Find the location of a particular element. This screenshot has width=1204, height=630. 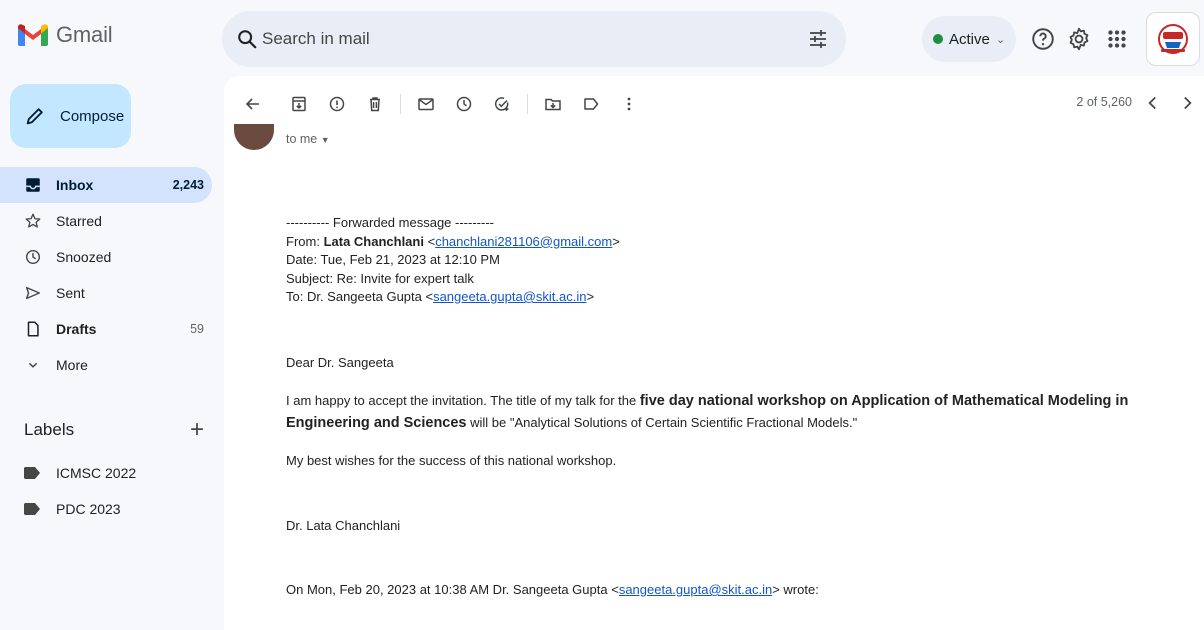

forward-subject: Subject: Re: Invite for expert talk is located at coordinates (380, 278).